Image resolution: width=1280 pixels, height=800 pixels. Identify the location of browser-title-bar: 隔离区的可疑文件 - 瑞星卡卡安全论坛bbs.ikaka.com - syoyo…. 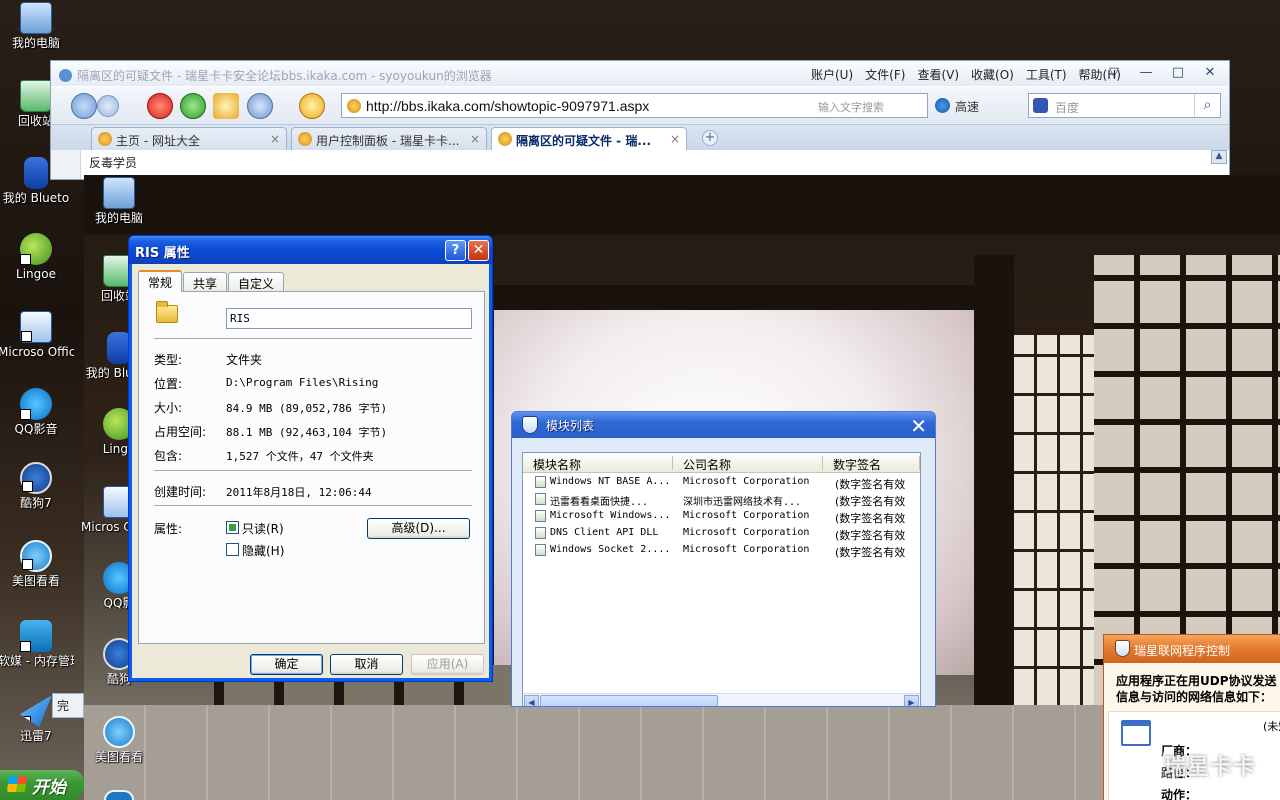
(640, 73).